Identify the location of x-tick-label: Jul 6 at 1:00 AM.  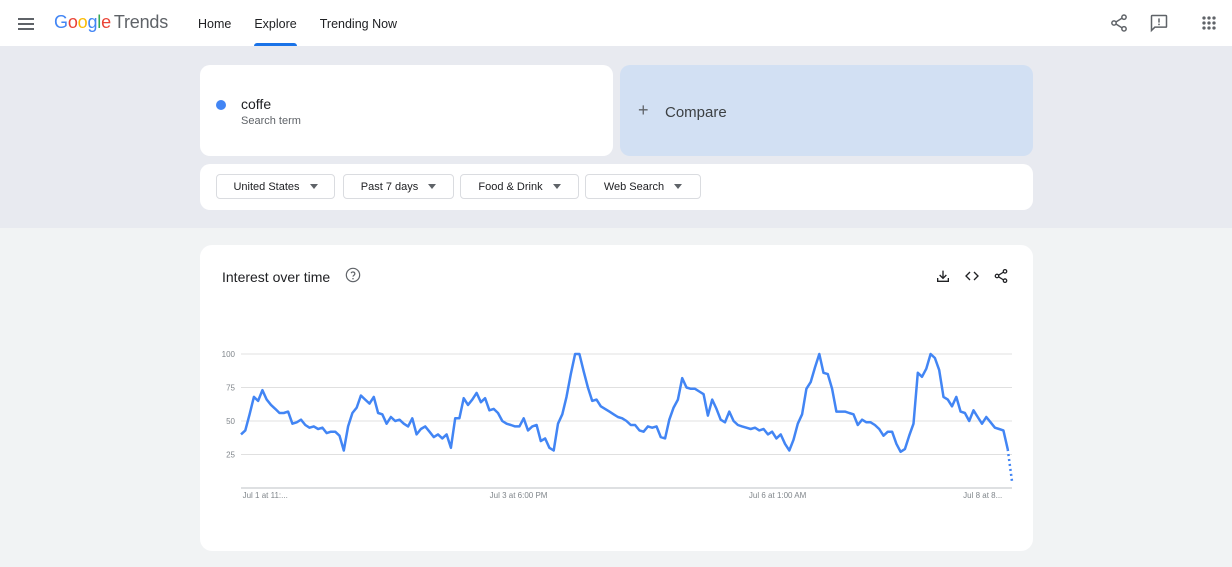
(778, 495).